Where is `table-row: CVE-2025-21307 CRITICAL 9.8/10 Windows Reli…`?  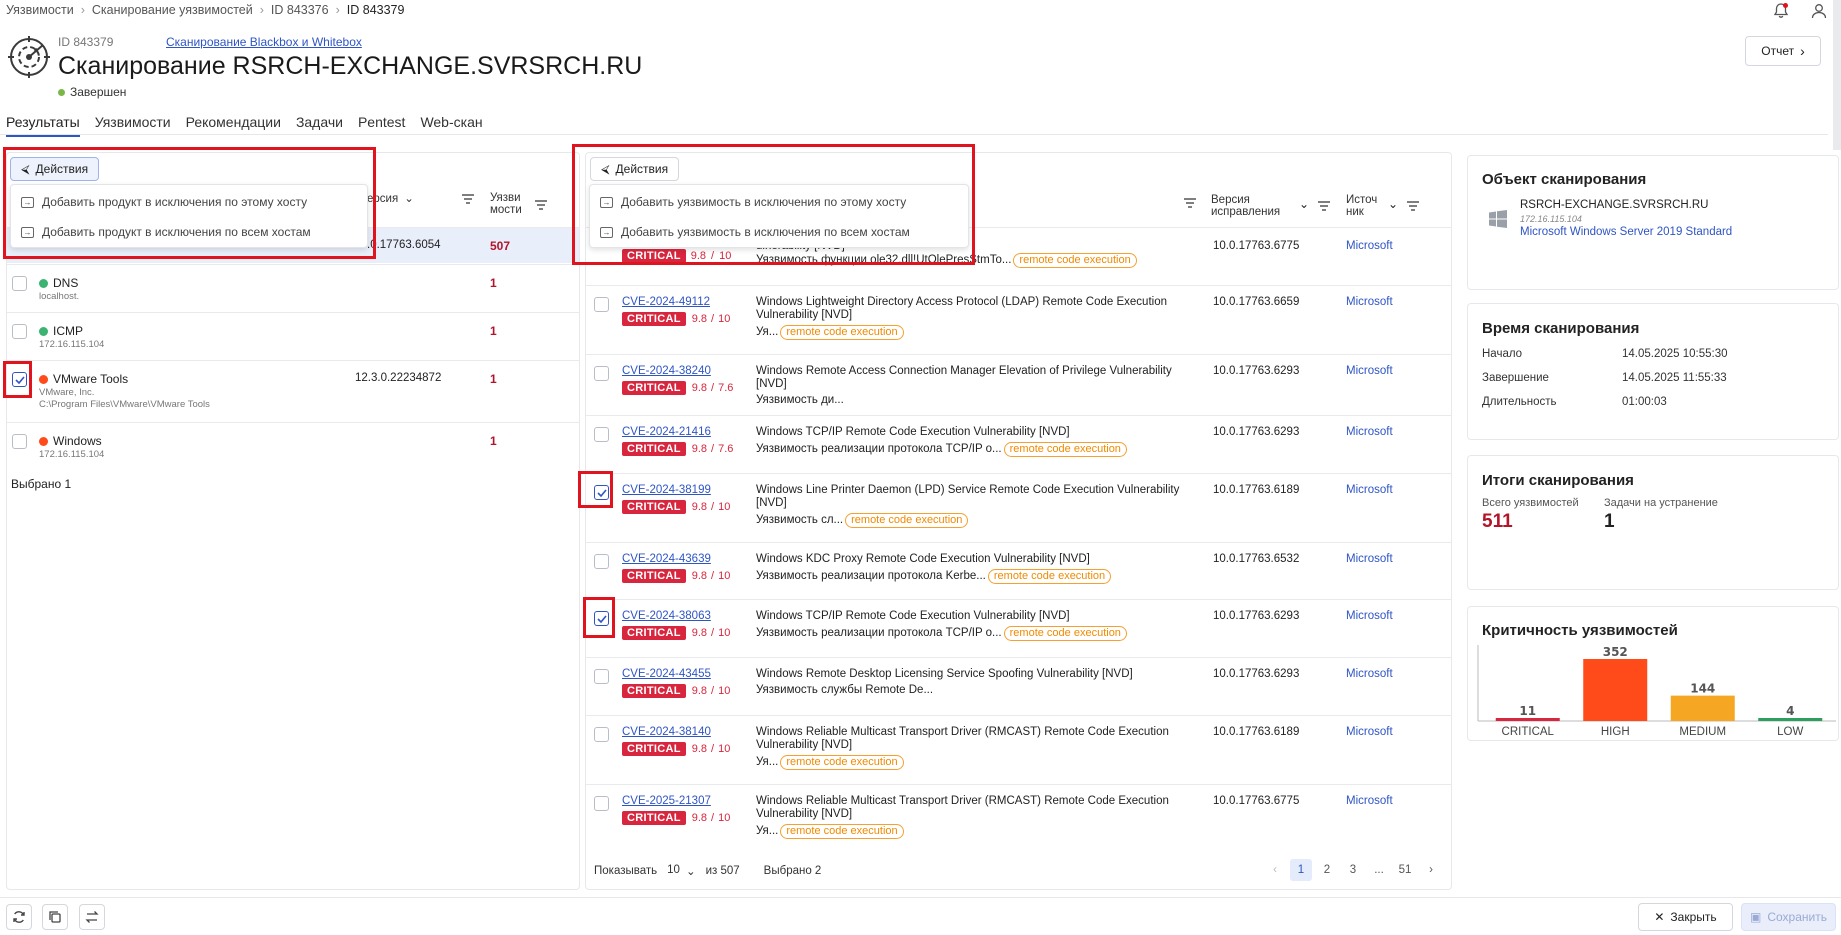
table-row: CVE-2025-21307 CRITICAL 9.8/10 Windows Reli… is located at coordinates (1018, 819).